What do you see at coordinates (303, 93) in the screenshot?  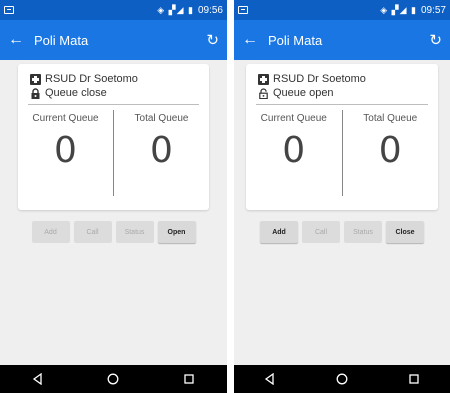 I see `queue-status: Queue open` at bounding box center [303, 93].